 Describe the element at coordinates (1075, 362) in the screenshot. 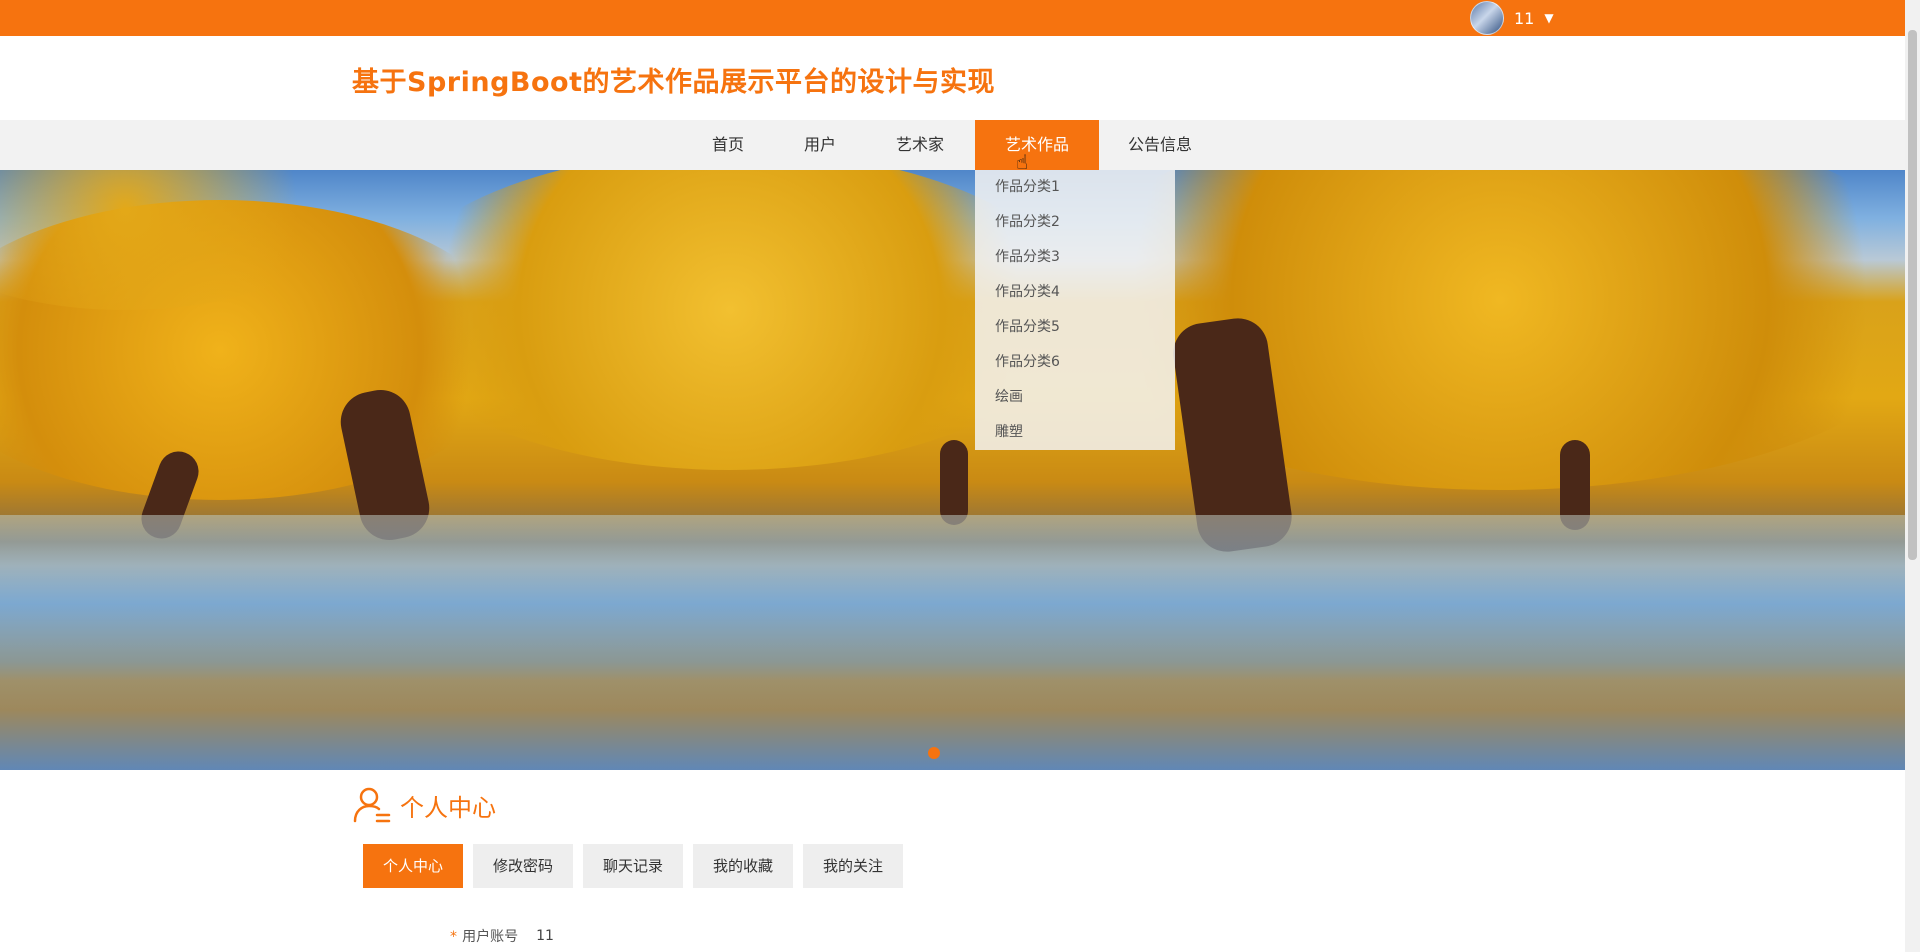

I see `dropdown-item-category-6: 作品分类6` at that location.